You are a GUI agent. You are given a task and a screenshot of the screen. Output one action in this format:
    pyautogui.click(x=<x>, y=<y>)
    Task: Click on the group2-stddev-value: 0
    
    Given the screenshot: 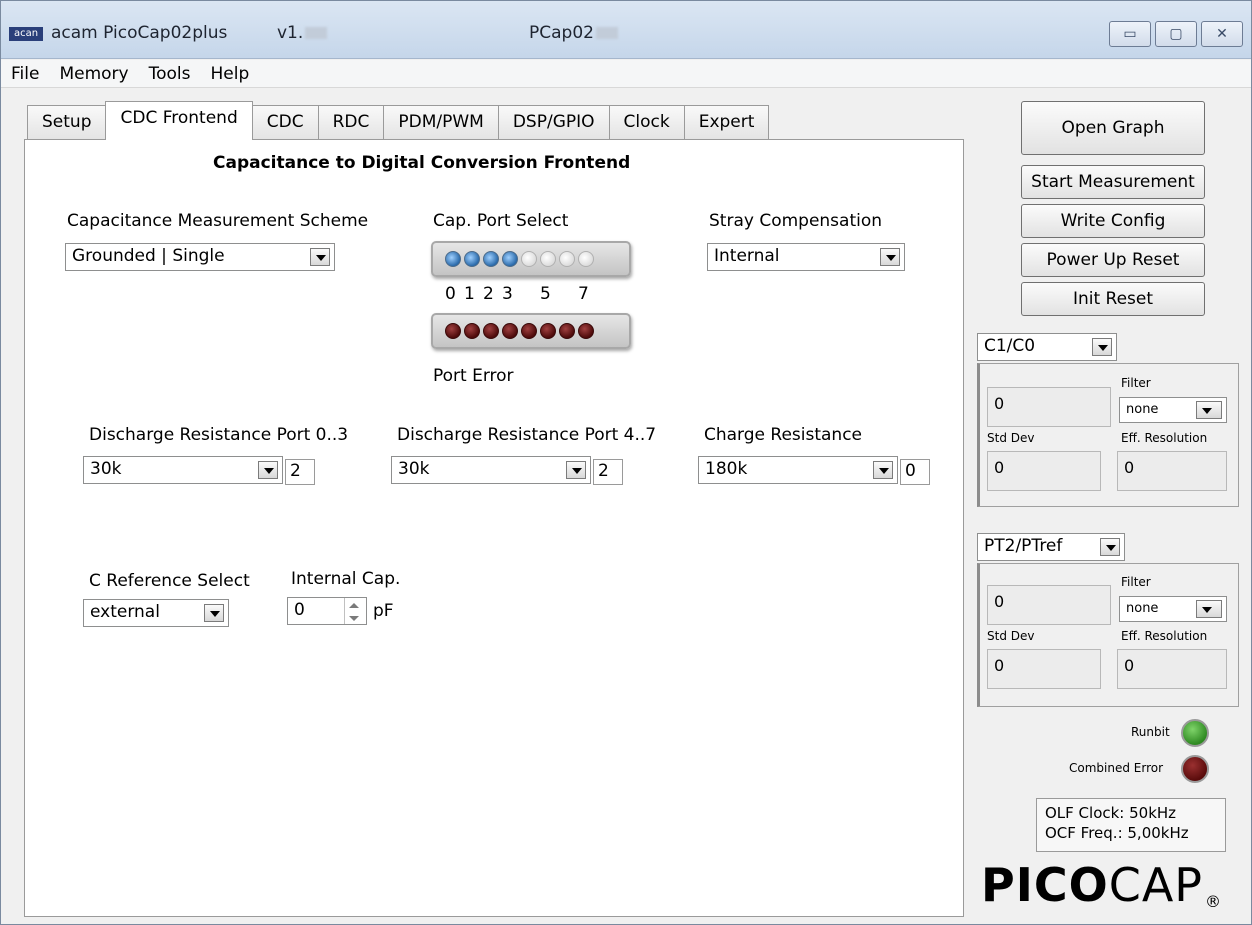 What is the action you would take?
    pyautogui.click(x=1044, y=669)
    